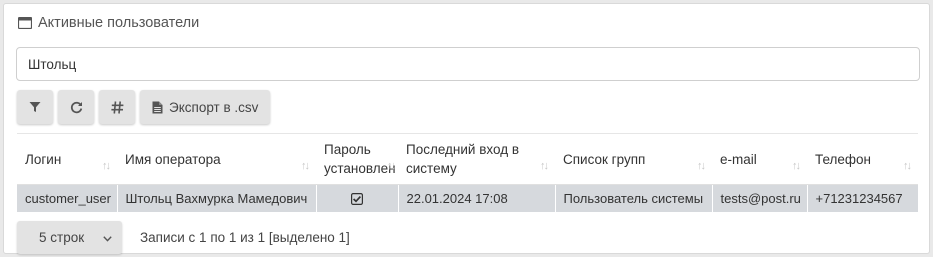 This screenshot has height=257, width=933. I want to click on columns-hash-button, so click(117, 107).